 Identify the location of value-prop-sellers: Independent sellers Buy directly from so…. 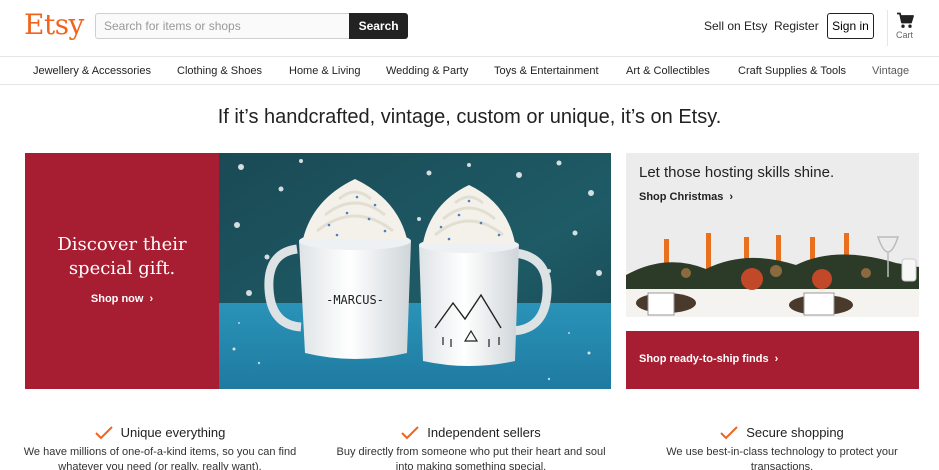
(471, 447).